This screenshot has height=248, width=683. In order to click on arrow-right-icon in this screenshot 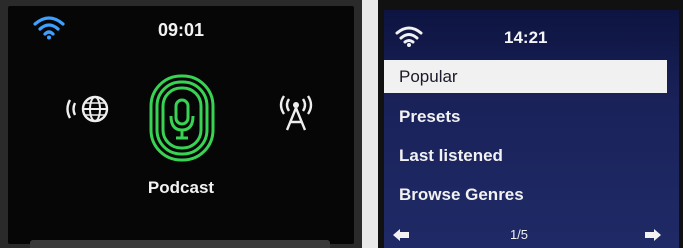, I will do `click(653, 235)`.